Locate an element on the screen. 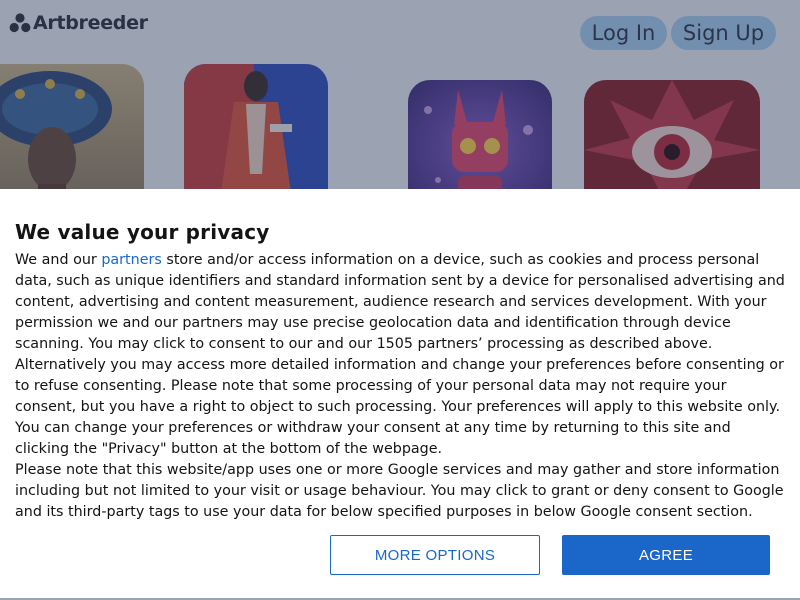 The width and height of the screenshot is (800, 600). consent-title: We value your privacy is located at coordinates (142, 232).